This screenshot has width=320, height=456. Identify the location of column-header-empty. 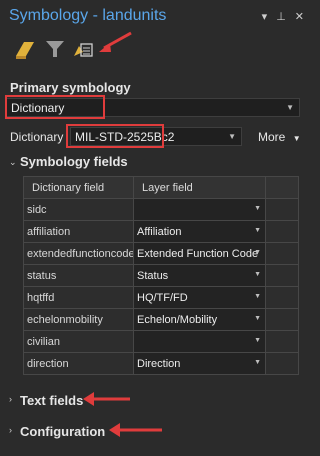
(282, 187).